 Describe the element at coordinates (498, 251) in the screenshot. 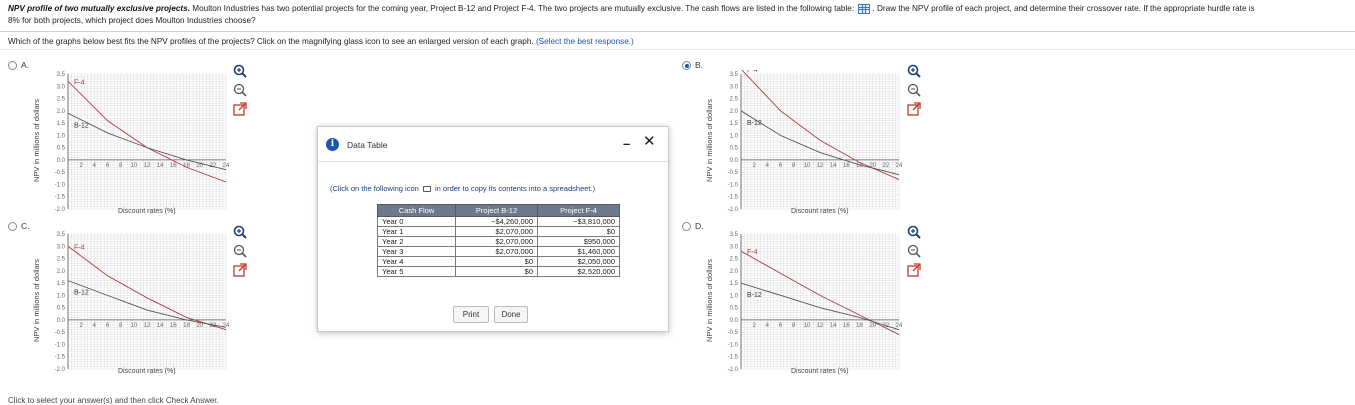

I see `table-row: Year 3 $2,070,000 $1,460,000` at that location.